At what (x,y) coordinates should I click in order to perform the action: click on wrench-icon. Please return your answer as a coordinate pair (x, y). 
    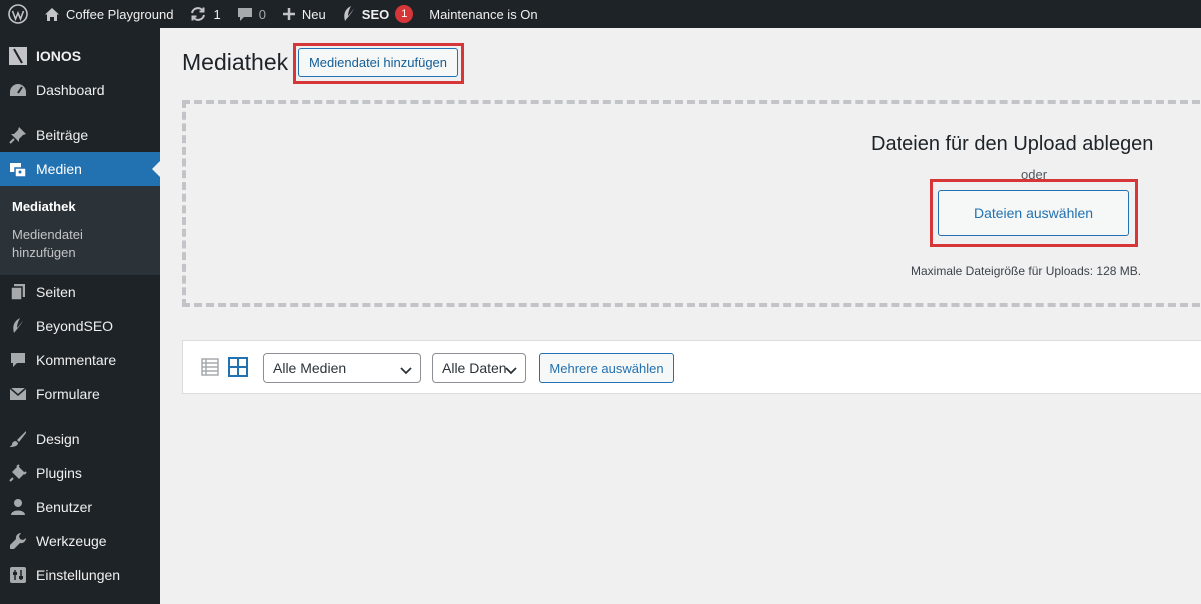
    Looking at the image, I should click on (18, 541).